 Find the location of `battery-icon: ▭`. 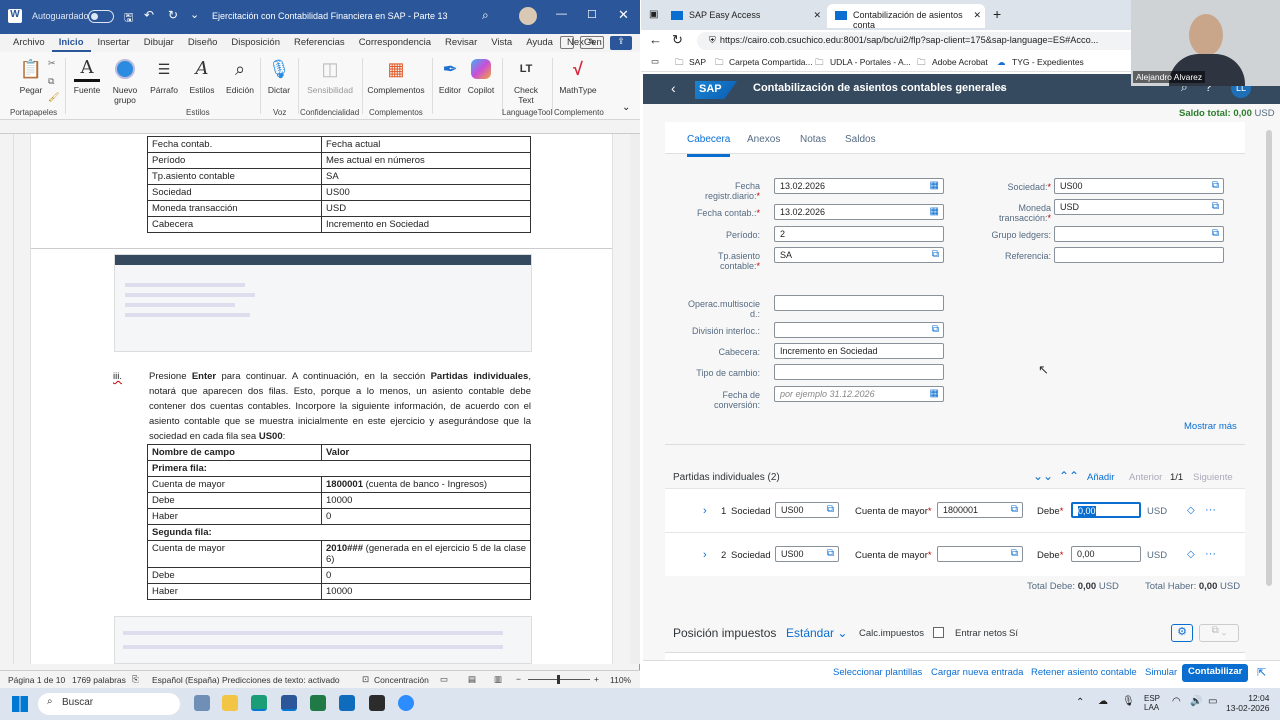

battery-icon: ▭ is located at coordinates (1212, 701).